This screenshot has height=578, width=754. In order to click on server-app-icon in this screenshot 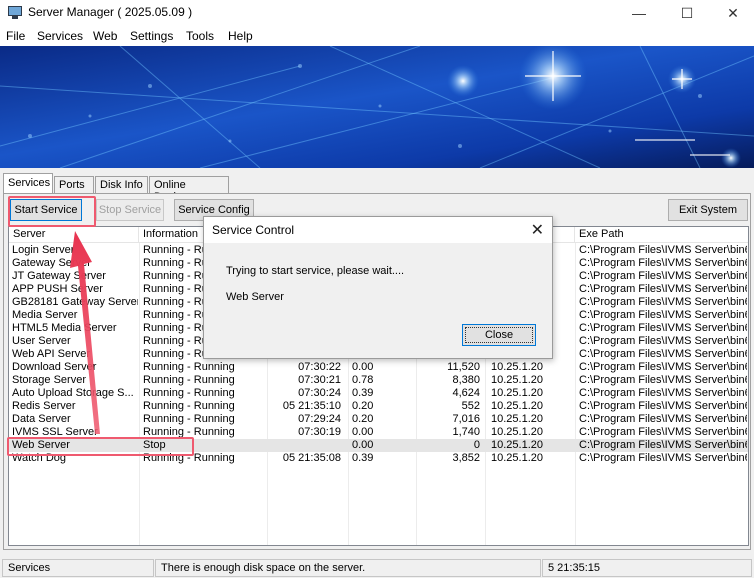, I will do `click(15, 12)`.